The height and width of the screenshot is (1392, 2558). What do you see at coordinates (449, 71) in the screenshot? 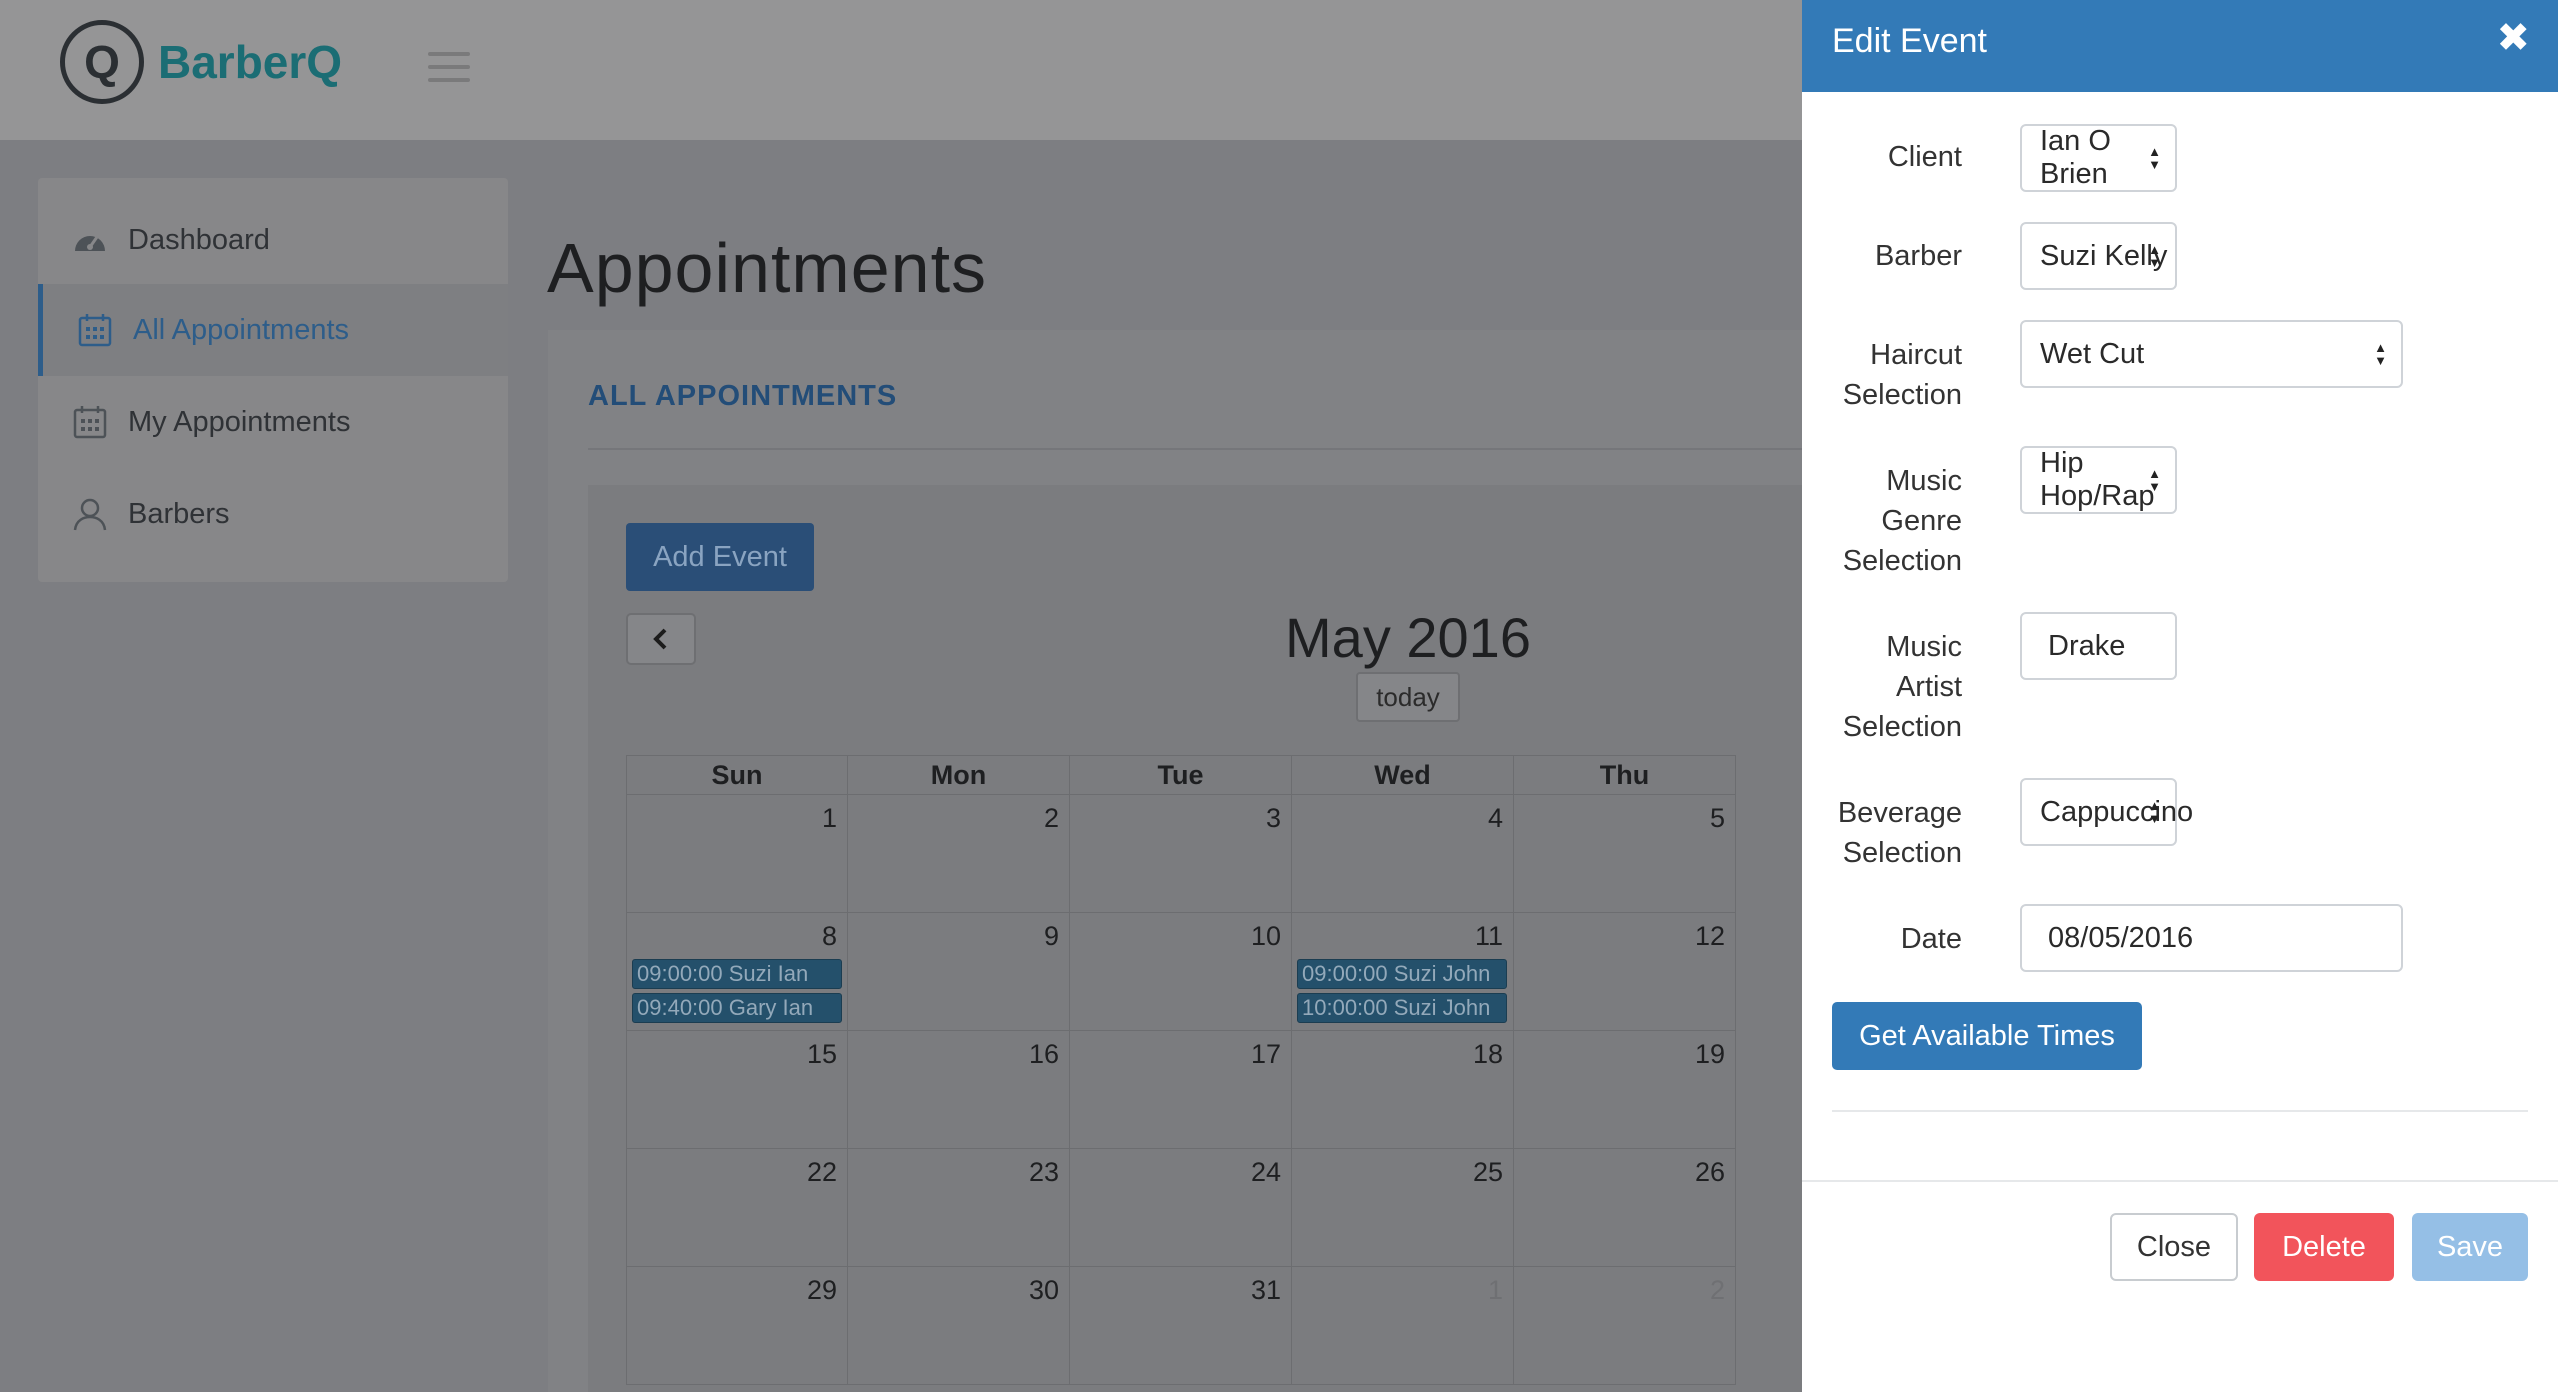
I see `hamburger-menu-icon` at bounding box center [449, 71].